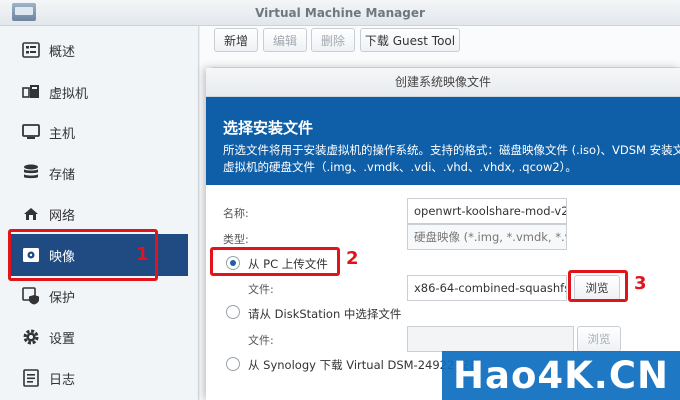 This screenshot has height=400, width=680. Describe the element at coordinates (62, 134) in the screenshot. I see `sidebar-item-label: 主机` at that location.